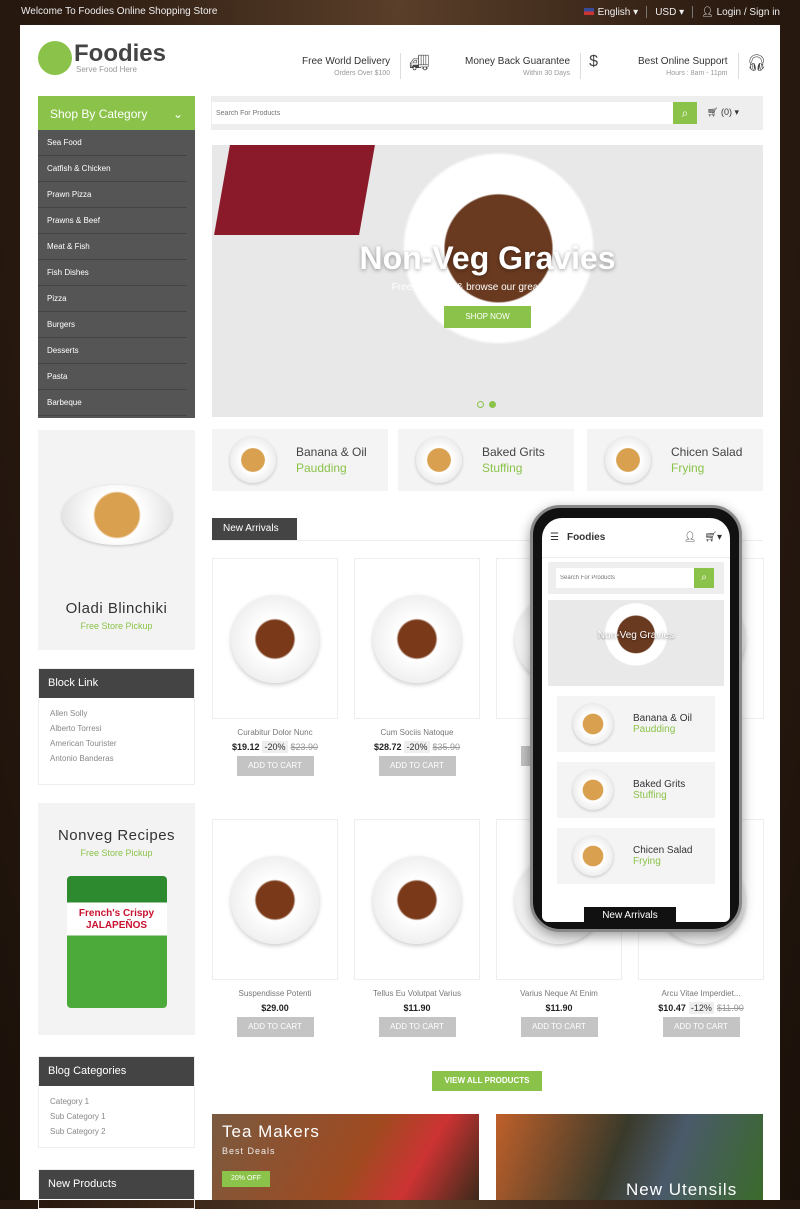  I want to click on banner-tea-makers: Tea Makers Best Deals 20% OFF, so click(345, 1157).